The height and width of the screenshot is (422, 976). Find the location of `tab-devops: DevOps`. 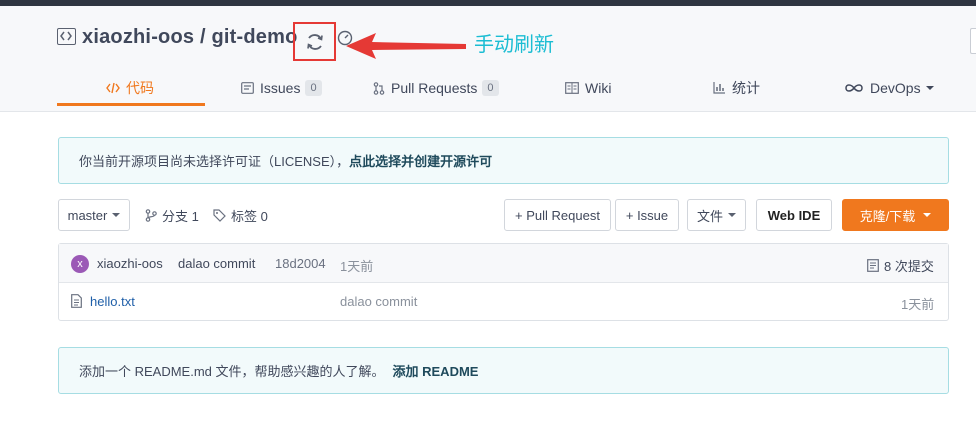

tab-devops: DevOps is located at coordinates (889, 88).